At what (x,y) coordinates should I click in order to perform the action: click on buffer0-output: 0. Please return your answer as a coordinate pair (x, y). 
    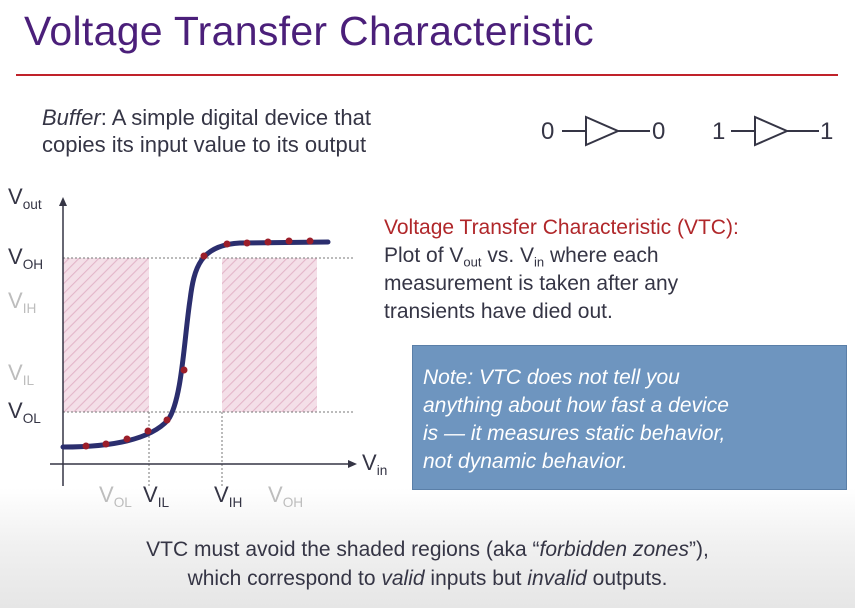
    Looking at the image, I should click on (659, 131).